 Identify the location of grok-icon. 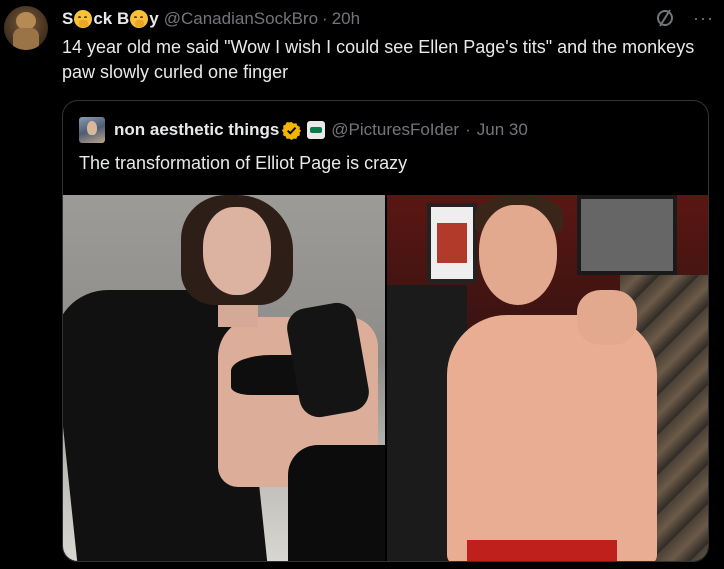
(665, 18).